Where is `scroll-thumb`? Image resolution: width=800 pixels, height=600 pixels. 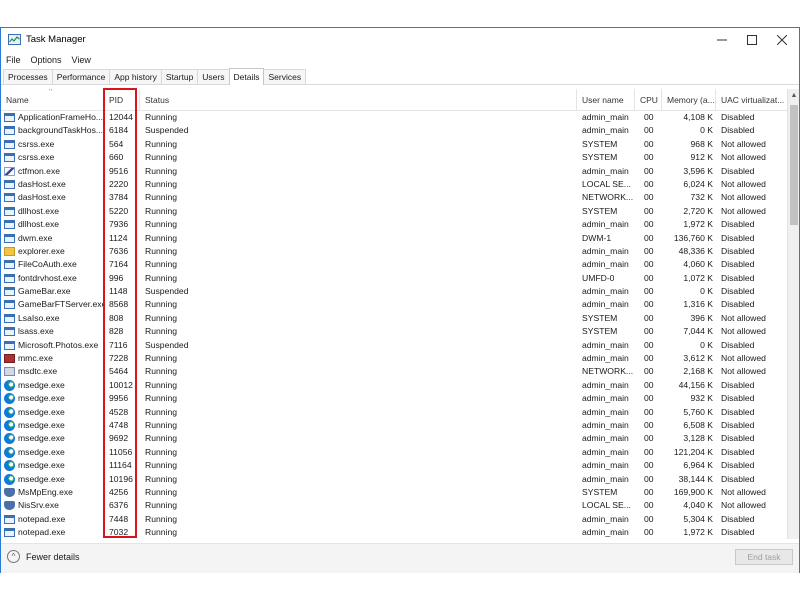
scroll-thumb is located at coordinates (794, 165).